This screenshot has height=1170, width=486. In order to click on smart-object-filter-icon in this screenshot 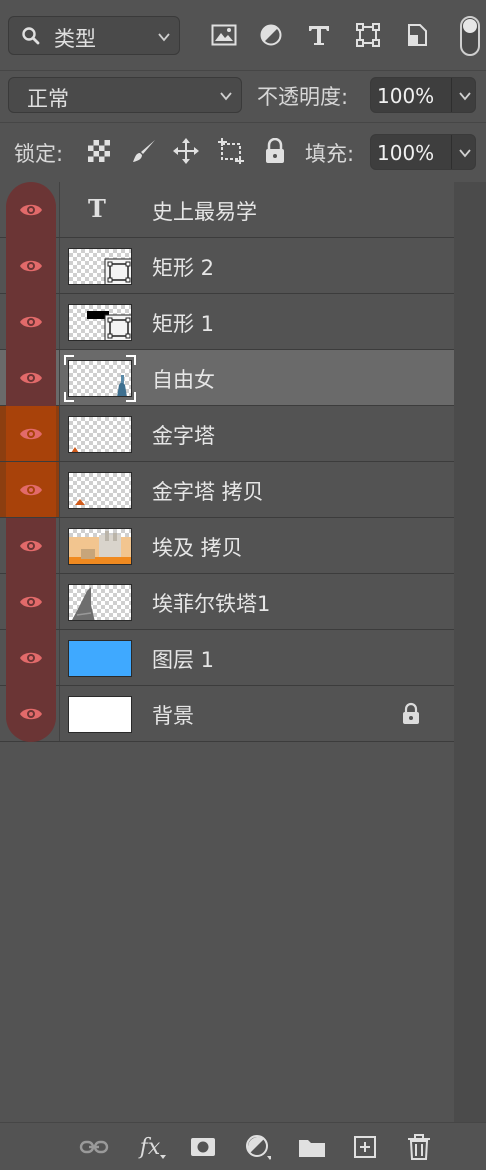, I will do `click(417, 35)`.